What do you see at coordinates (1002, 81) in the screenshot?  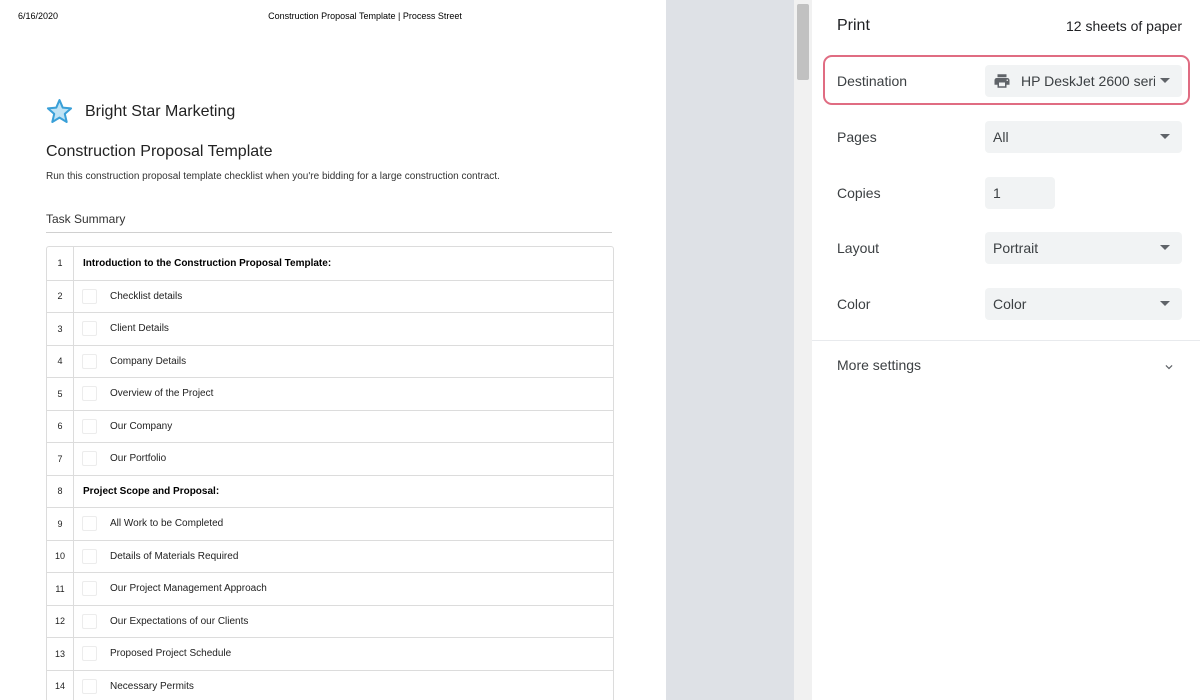 I see `printer-icon` at bounding box center [1002, 81].